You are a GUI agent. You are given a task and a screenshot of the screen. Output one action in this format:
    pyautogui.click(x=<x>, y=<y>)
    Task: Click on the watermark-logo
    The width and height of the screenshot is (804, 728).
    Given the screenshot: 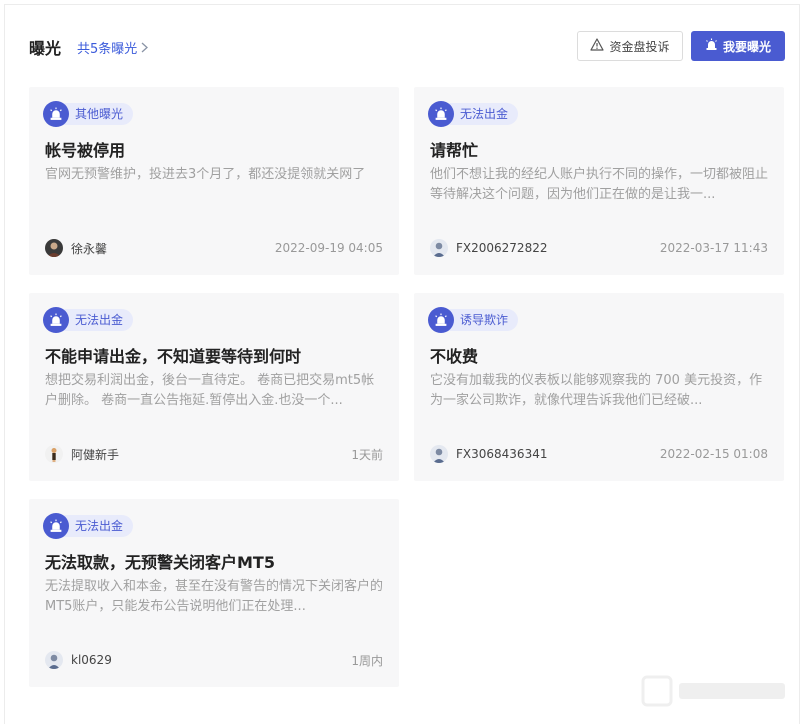 What is the action you would take?
    pyautogui.click(x=721, y=693)
    